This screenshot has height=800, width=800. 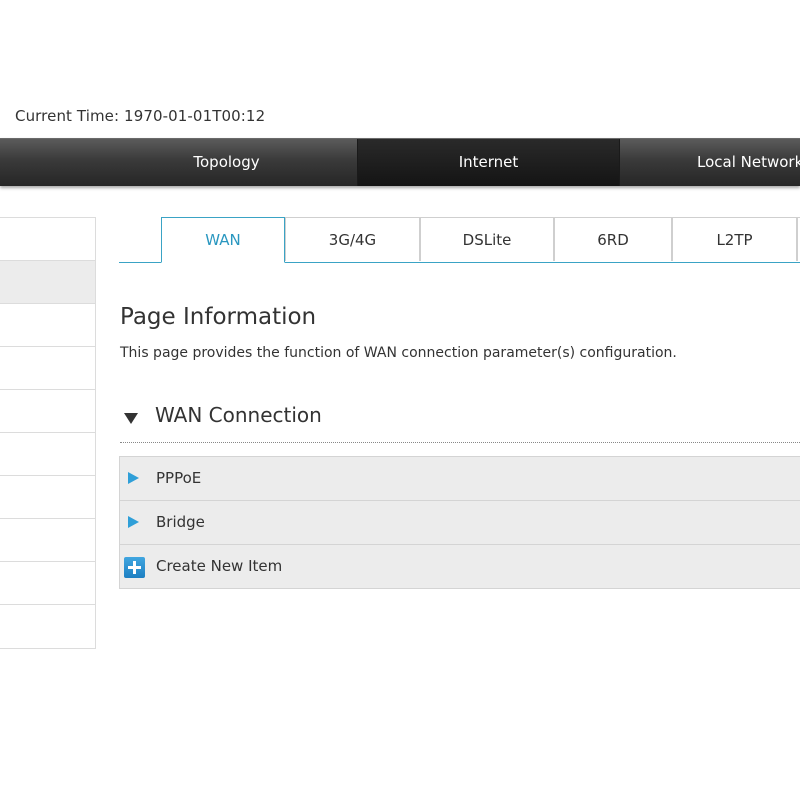 What do you see at coordinates (134, 567) in the screenshot?
I see `plus-icon` at bounding box center [134, 567].